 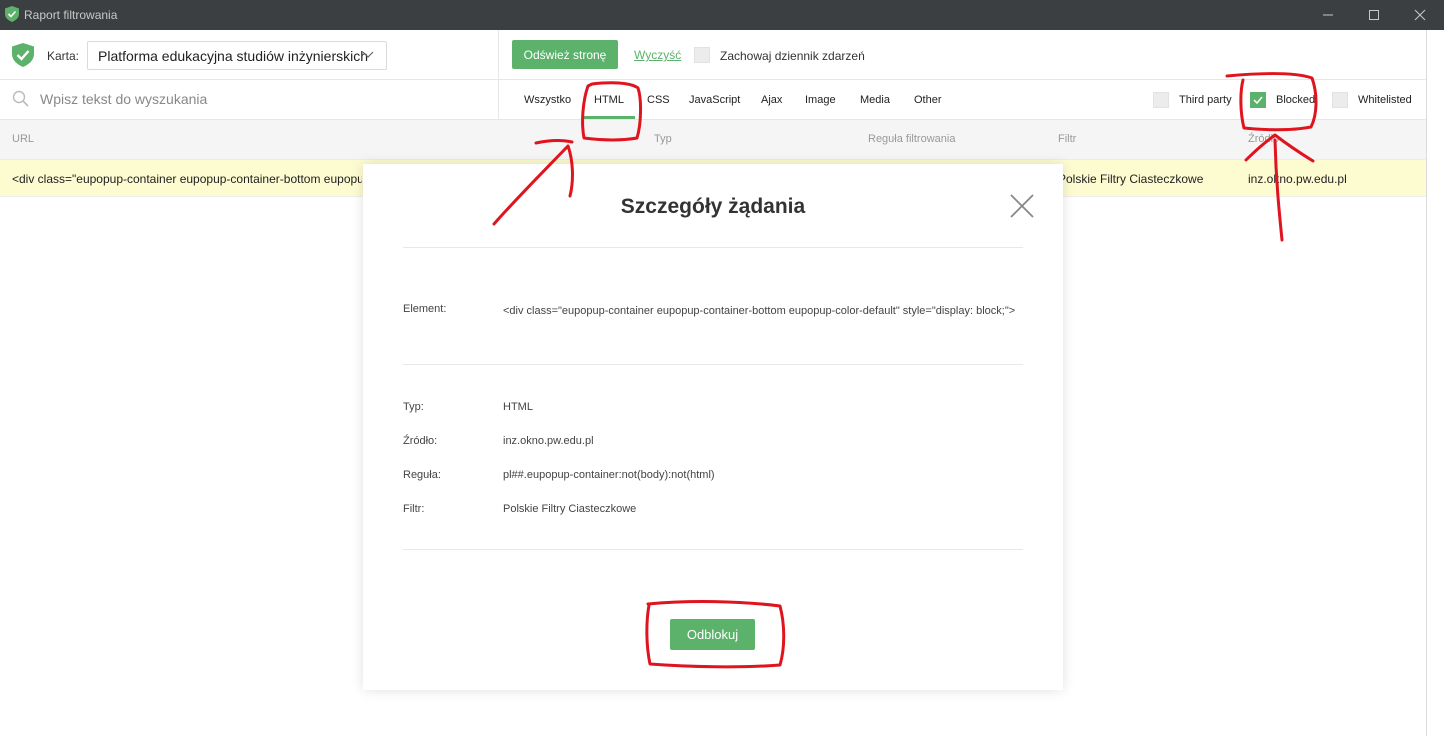 What do you see at coordinates (413, 407) in the screenshot?
I see `type-label: Typ:` at bounding box center [413, 407].